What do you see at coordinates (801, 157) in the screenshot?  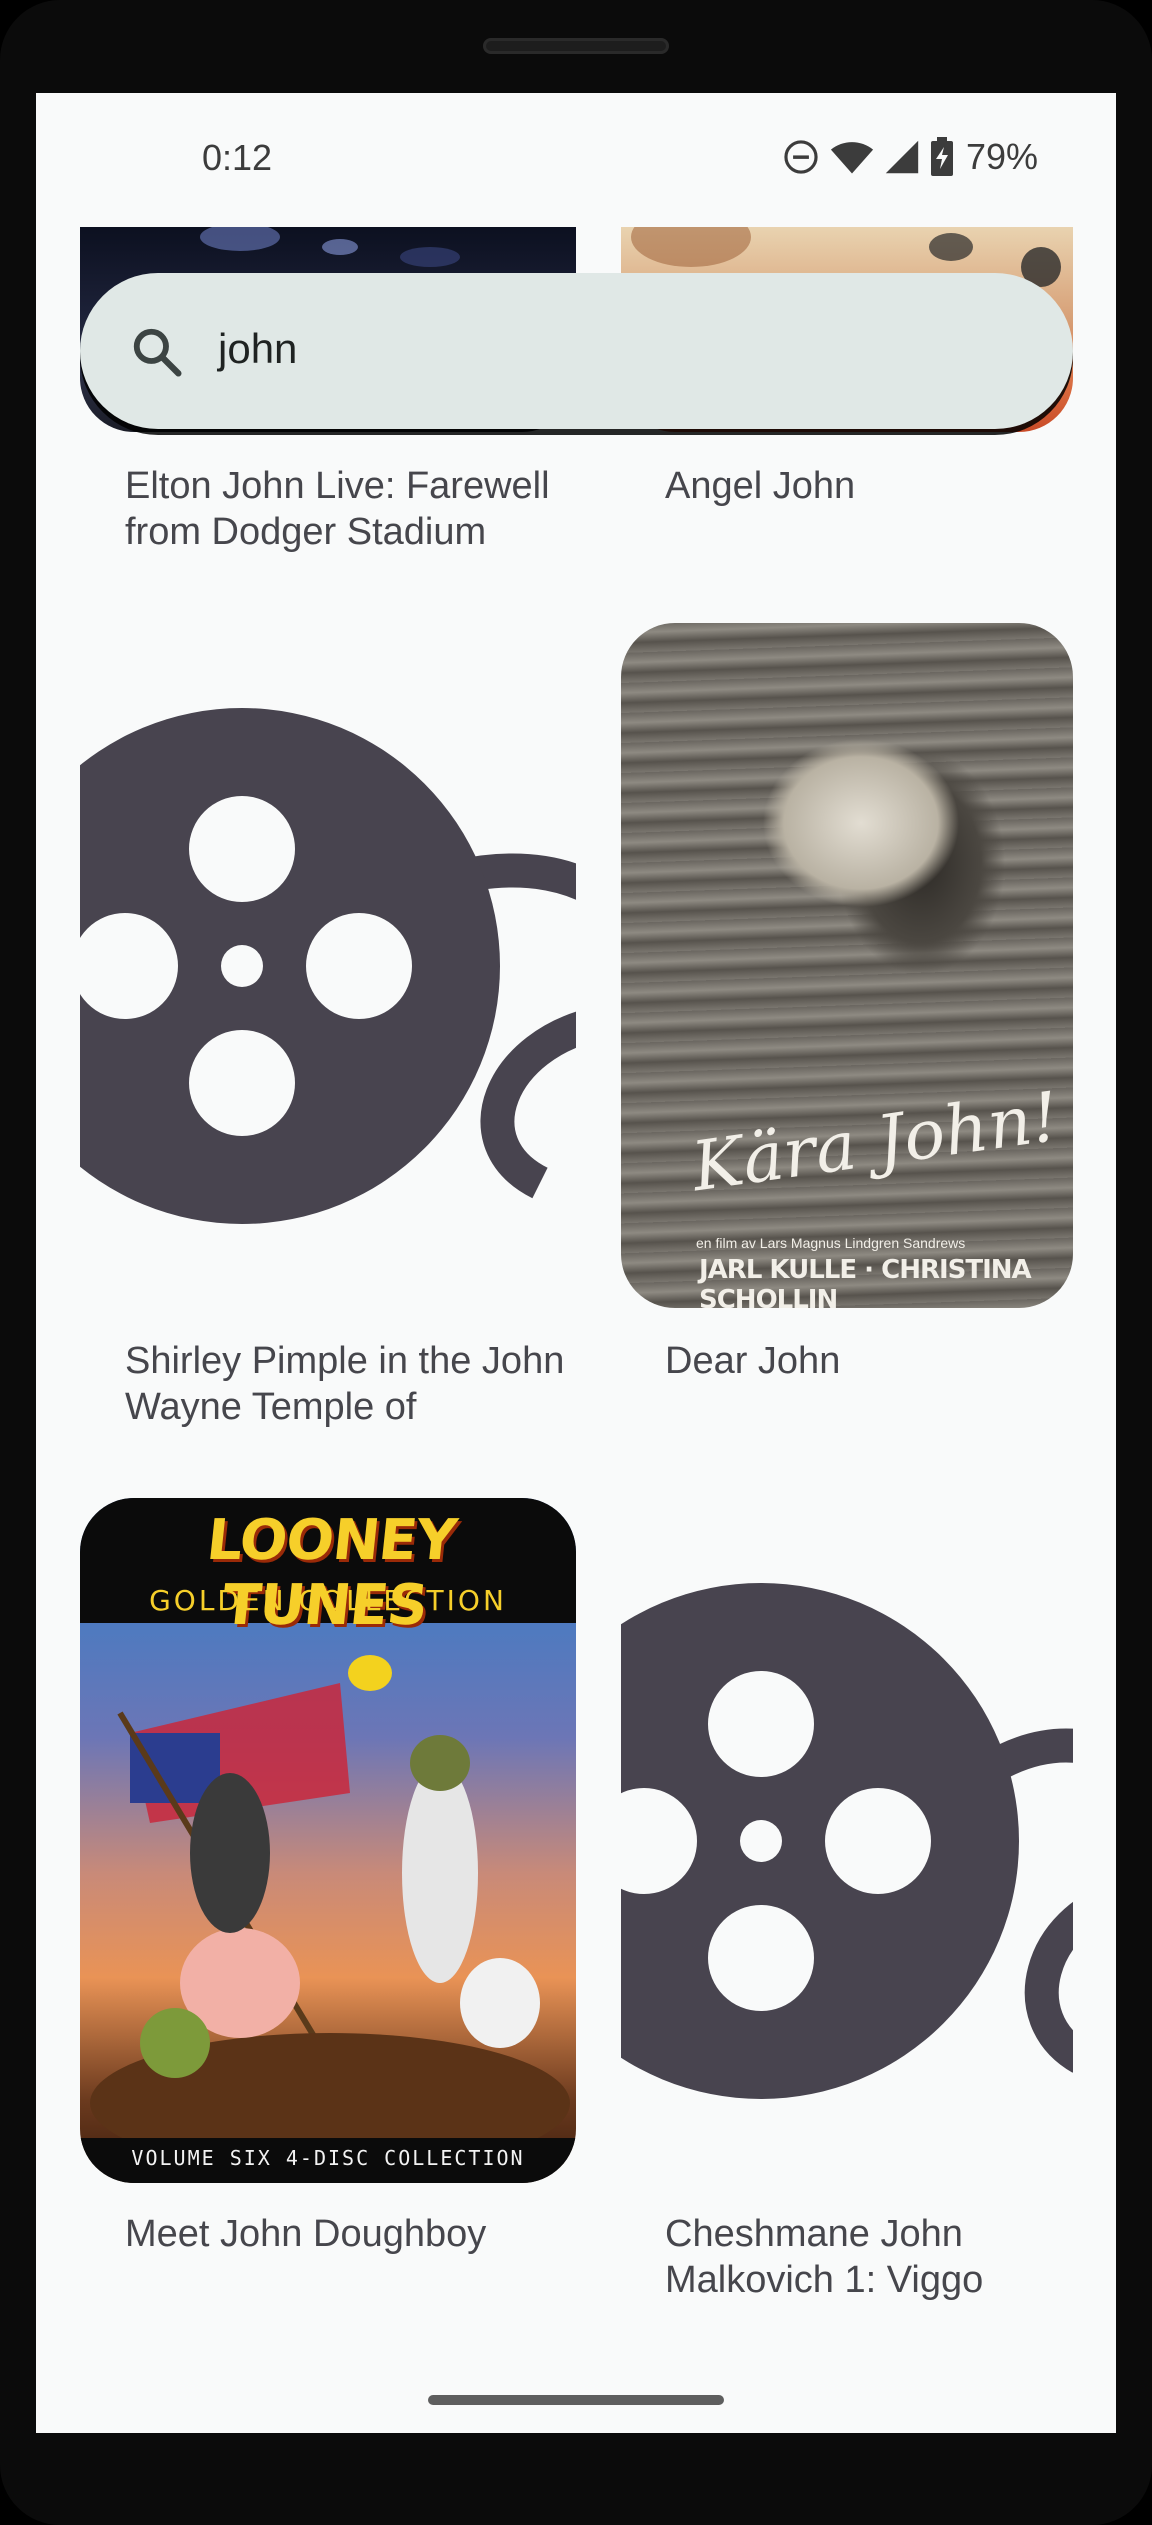 I see `do-not-disturb-icon` at bounding box center [801, 157].